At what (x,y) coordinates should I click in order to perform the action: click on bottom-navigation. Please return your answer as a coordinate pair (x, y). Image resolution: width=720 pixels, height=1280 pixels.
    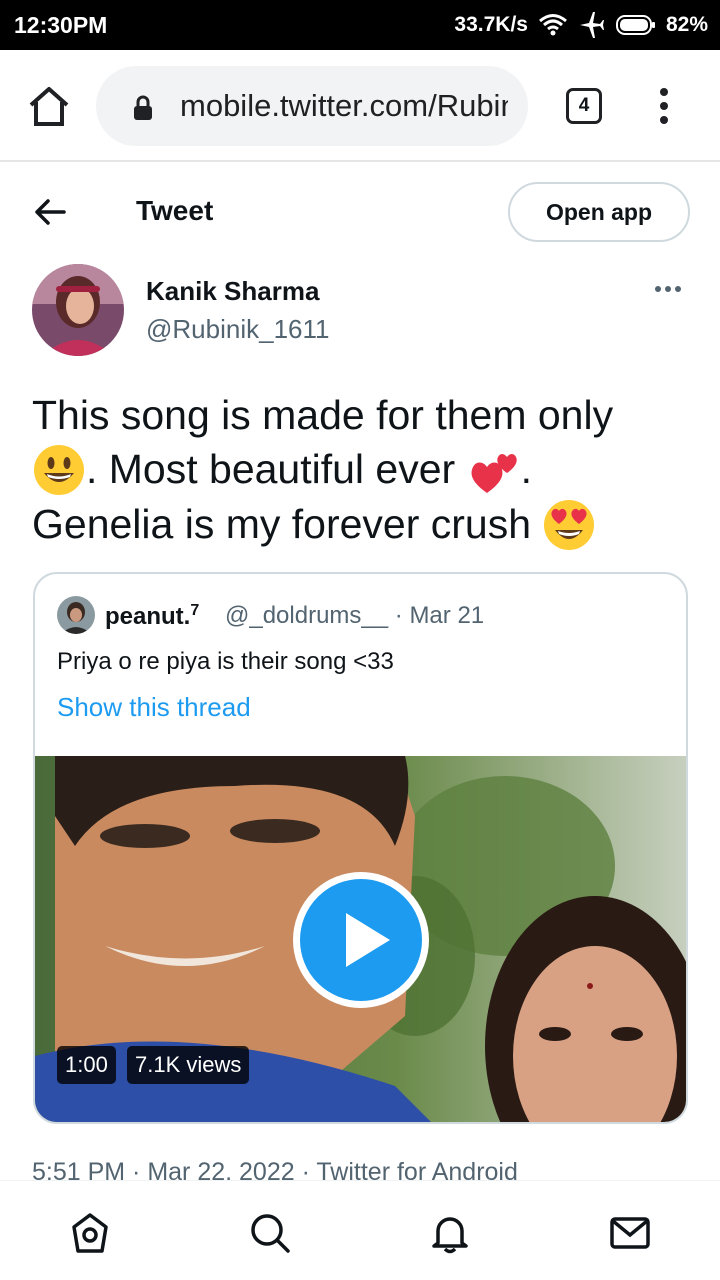
    Looking at the image, I should click on (360, 1230).